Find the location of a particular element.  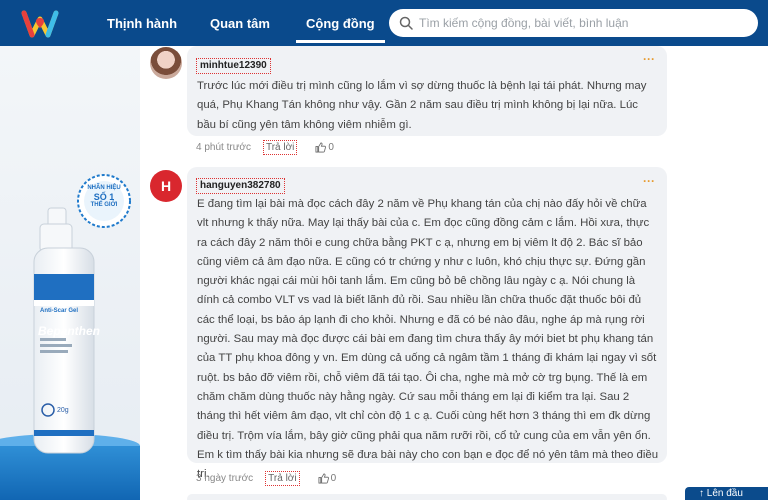

comment-time: 4 phút trước is located at coordinates (223, 147).